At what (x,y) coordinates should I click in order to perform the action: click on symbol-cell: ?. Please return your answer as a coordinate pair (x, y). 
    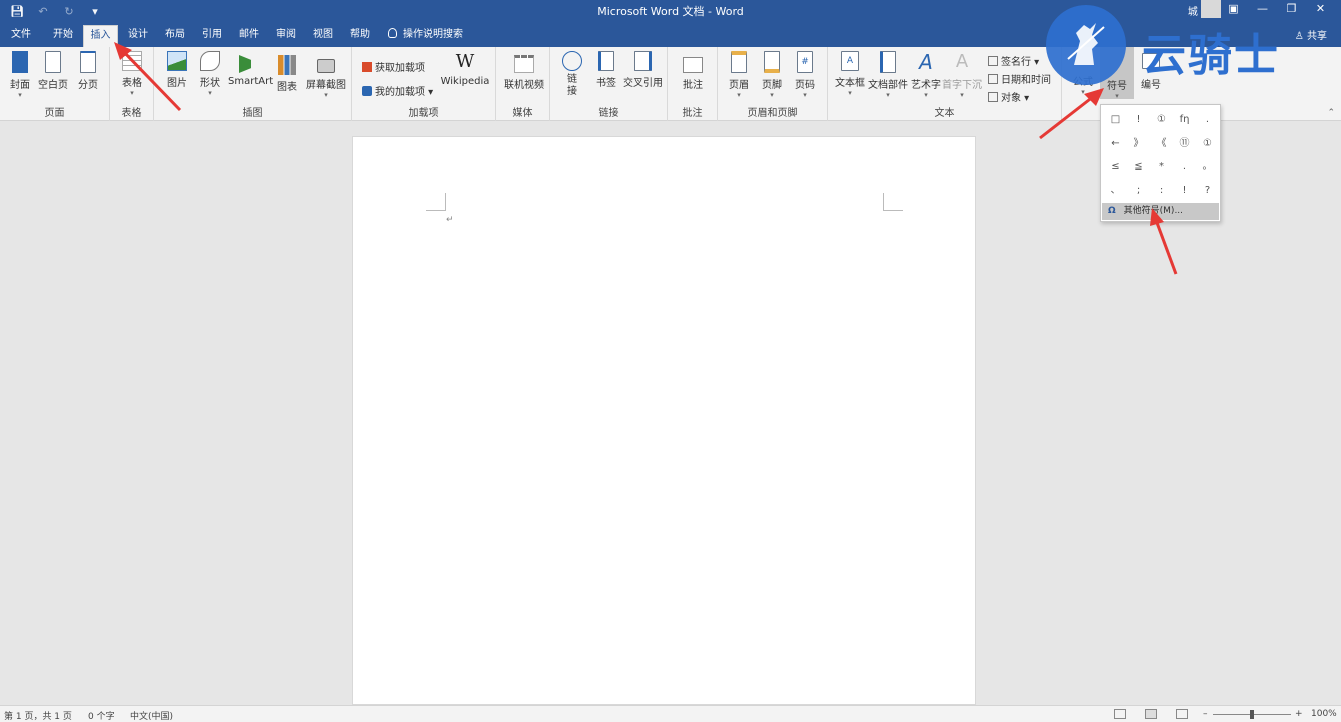
    Looking at the image, I should click on (1207, 191).